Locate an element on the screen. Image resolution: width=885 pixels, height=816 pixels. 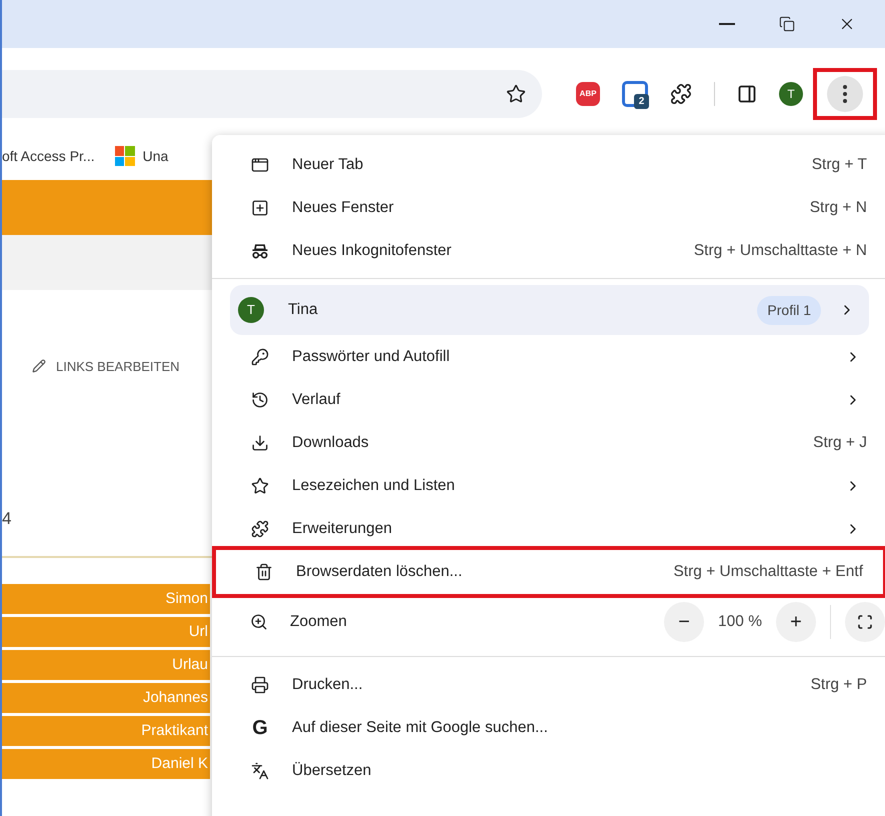
shortcut-text: Strg + P is located at coordinates (838, 684).